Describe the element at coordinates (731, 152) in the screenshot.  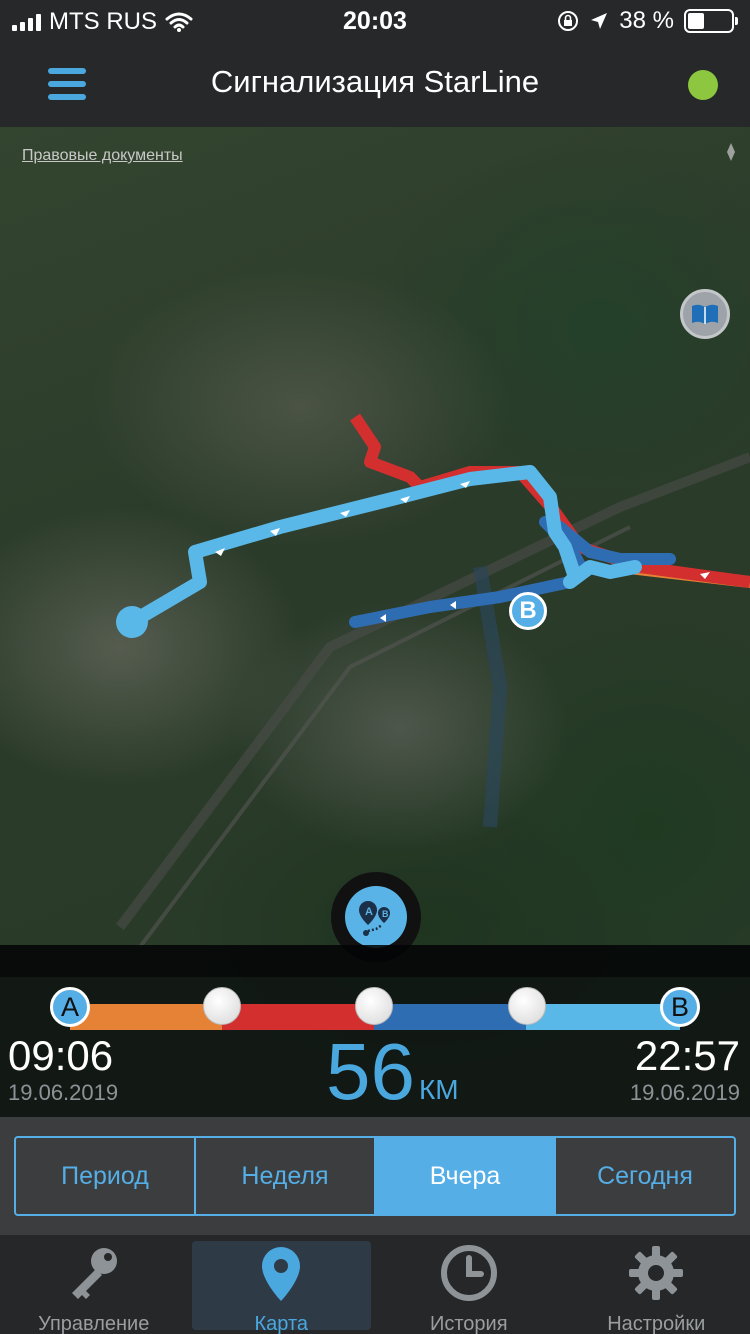
I see `compass-icon` at that location.